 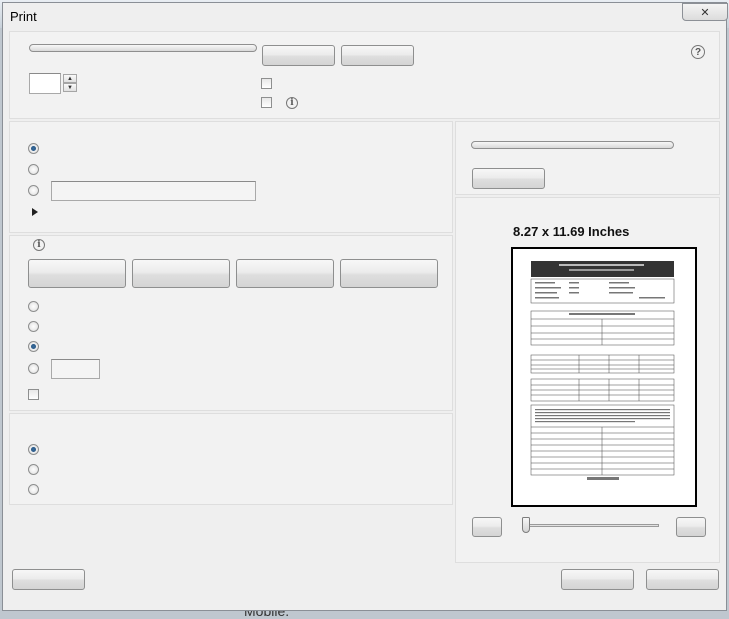 What do you see at coordinates (487, 527) in the screenshot?
I see `previous-page-button` at bounding box center [487, 527].